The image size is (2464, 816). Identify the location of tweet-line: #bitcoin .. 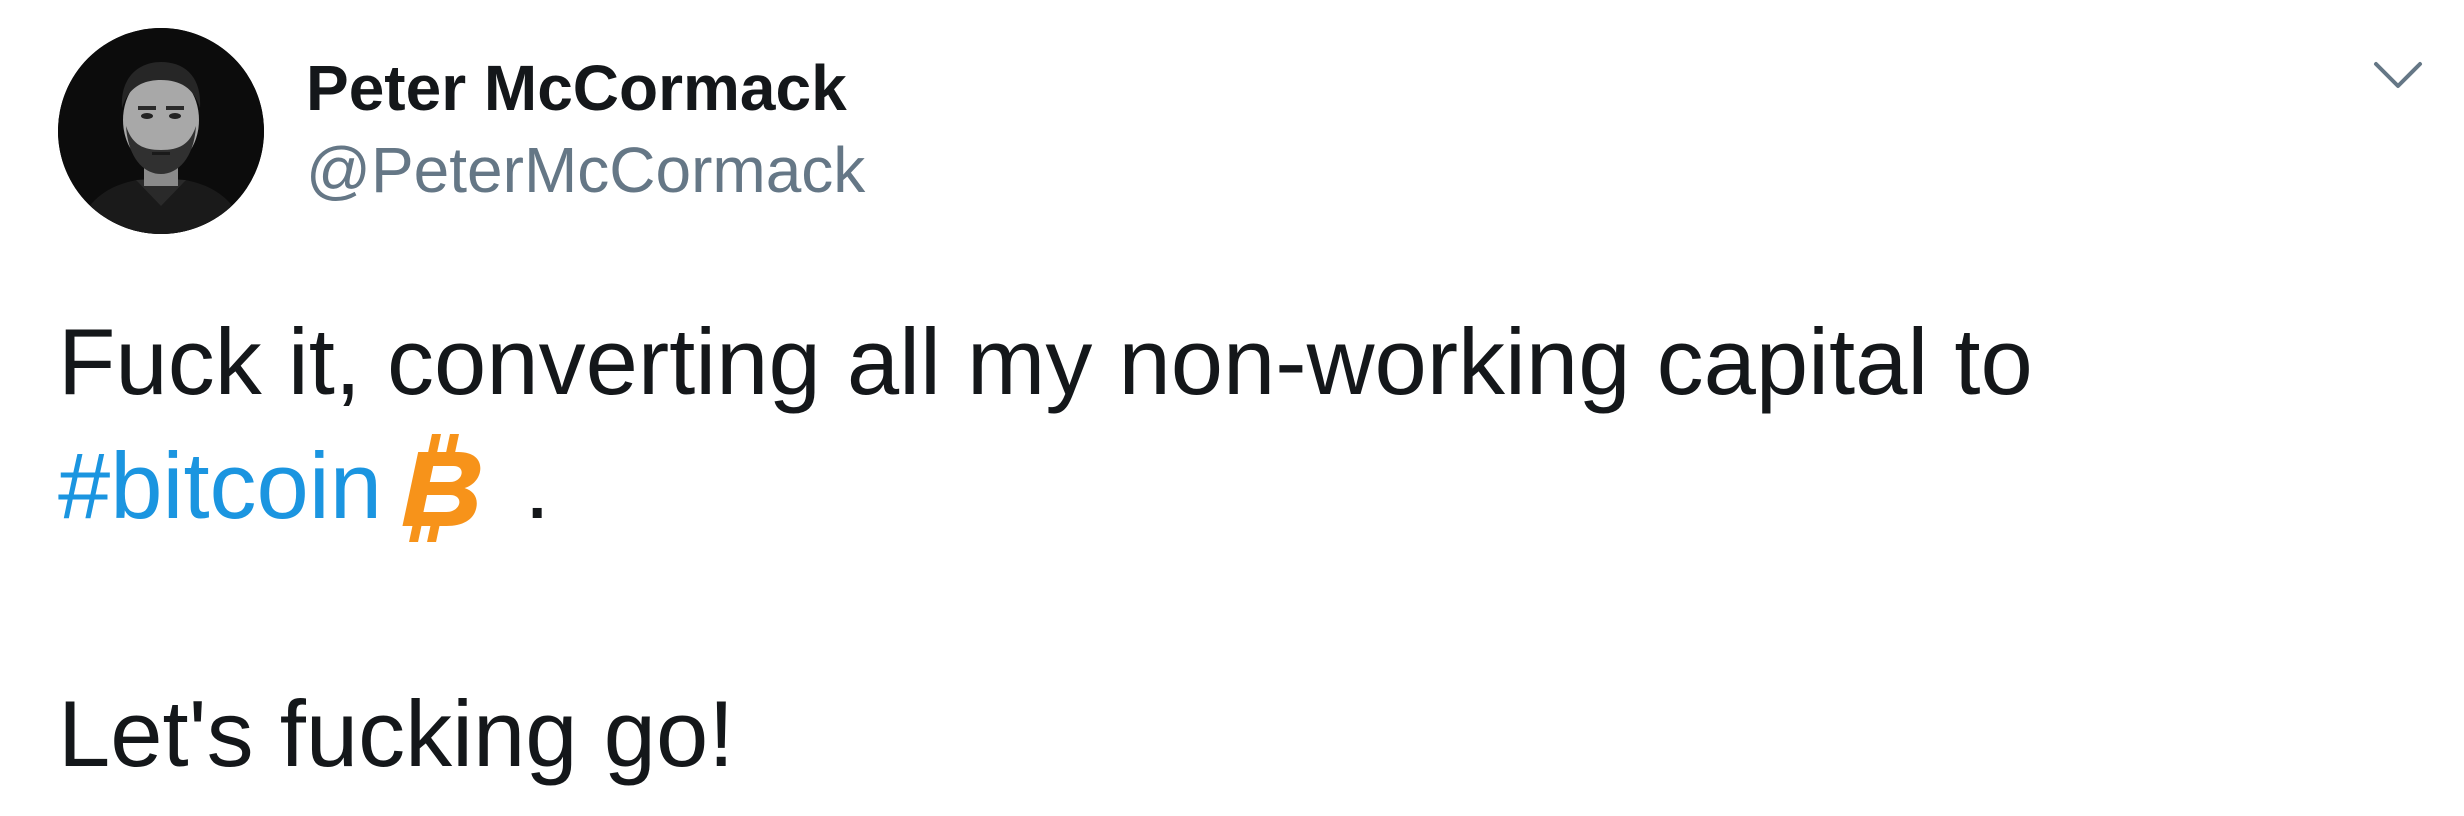
(1238, 486).